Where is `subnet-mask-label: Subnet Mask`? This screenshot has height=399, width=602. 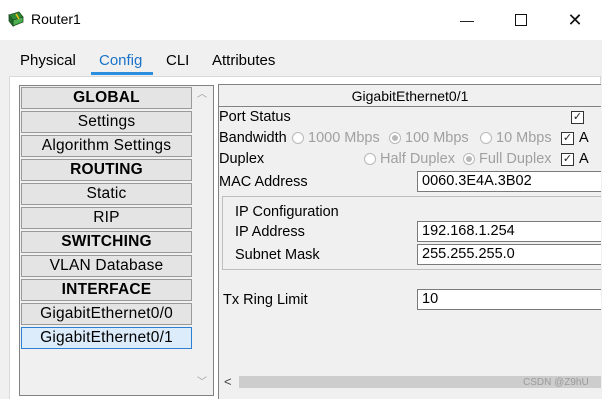 subnet-mask-label: Subnet Mask is located at coordinates (277, 255).